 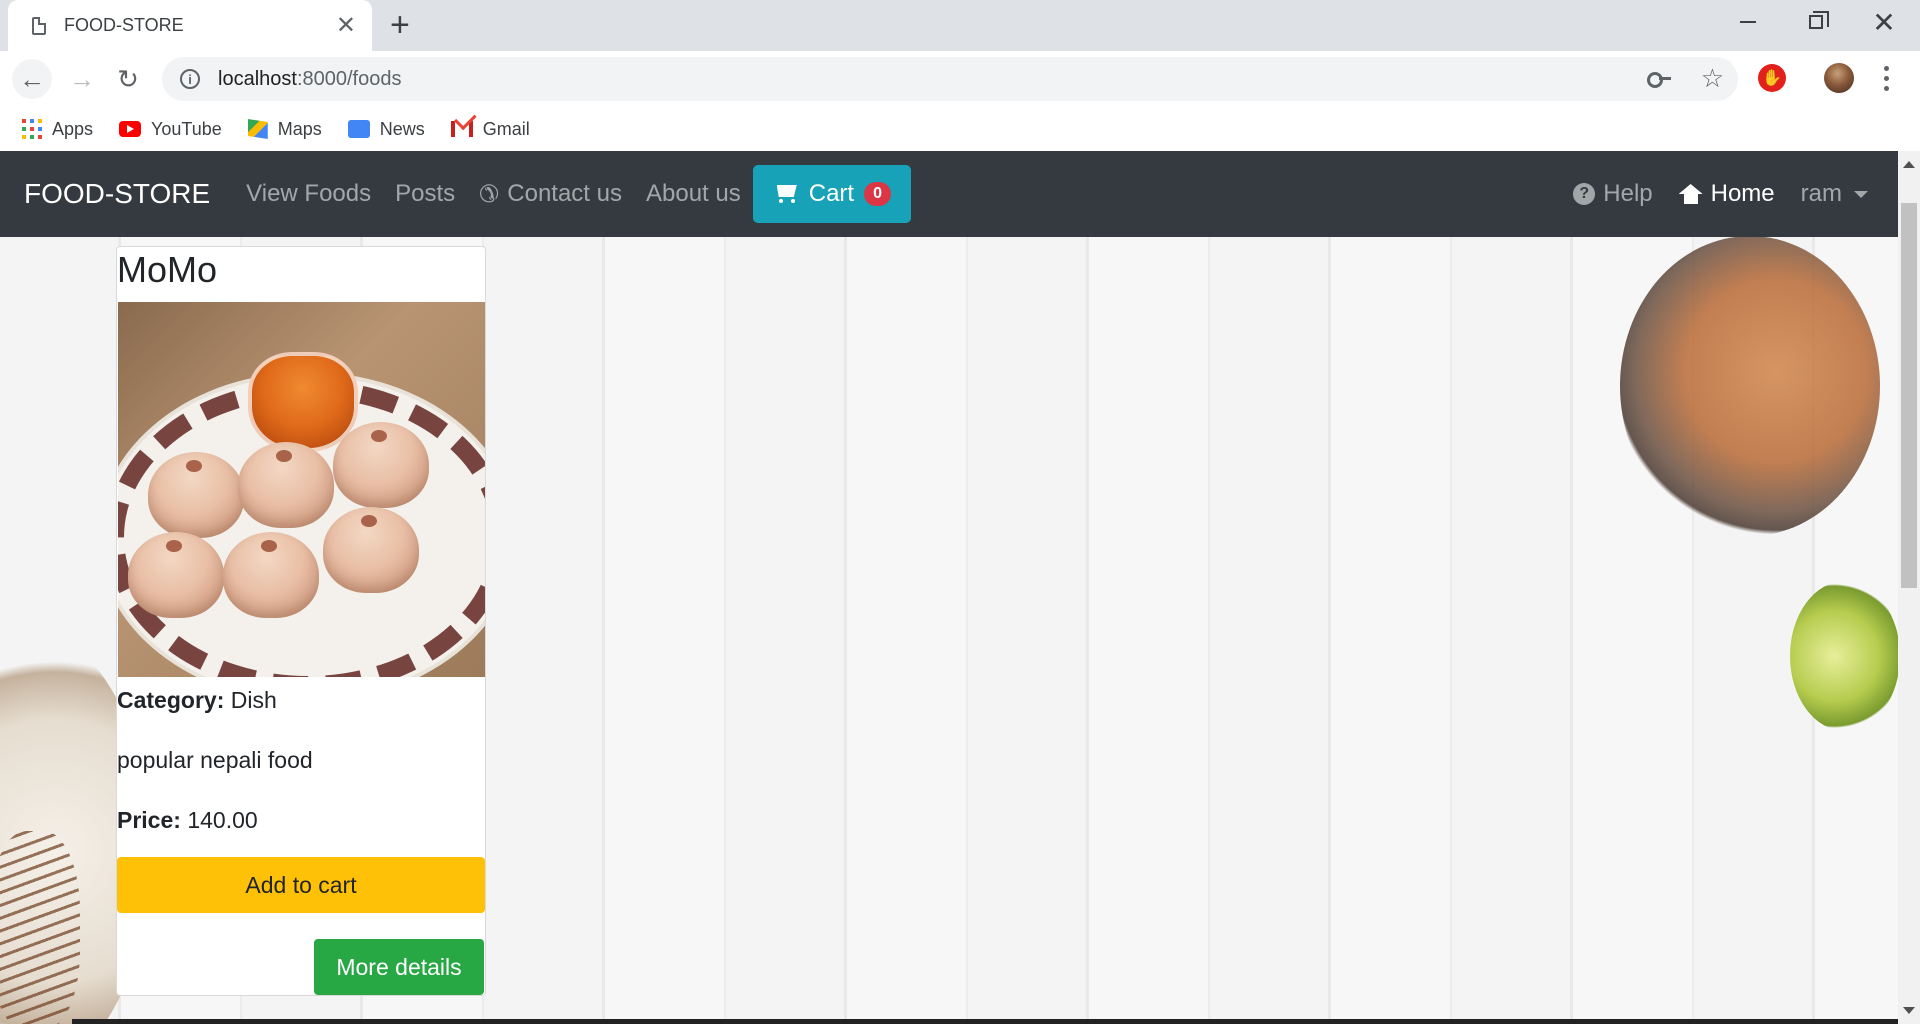 I want to click on minimize-icon, so click(x=1748, y=22).